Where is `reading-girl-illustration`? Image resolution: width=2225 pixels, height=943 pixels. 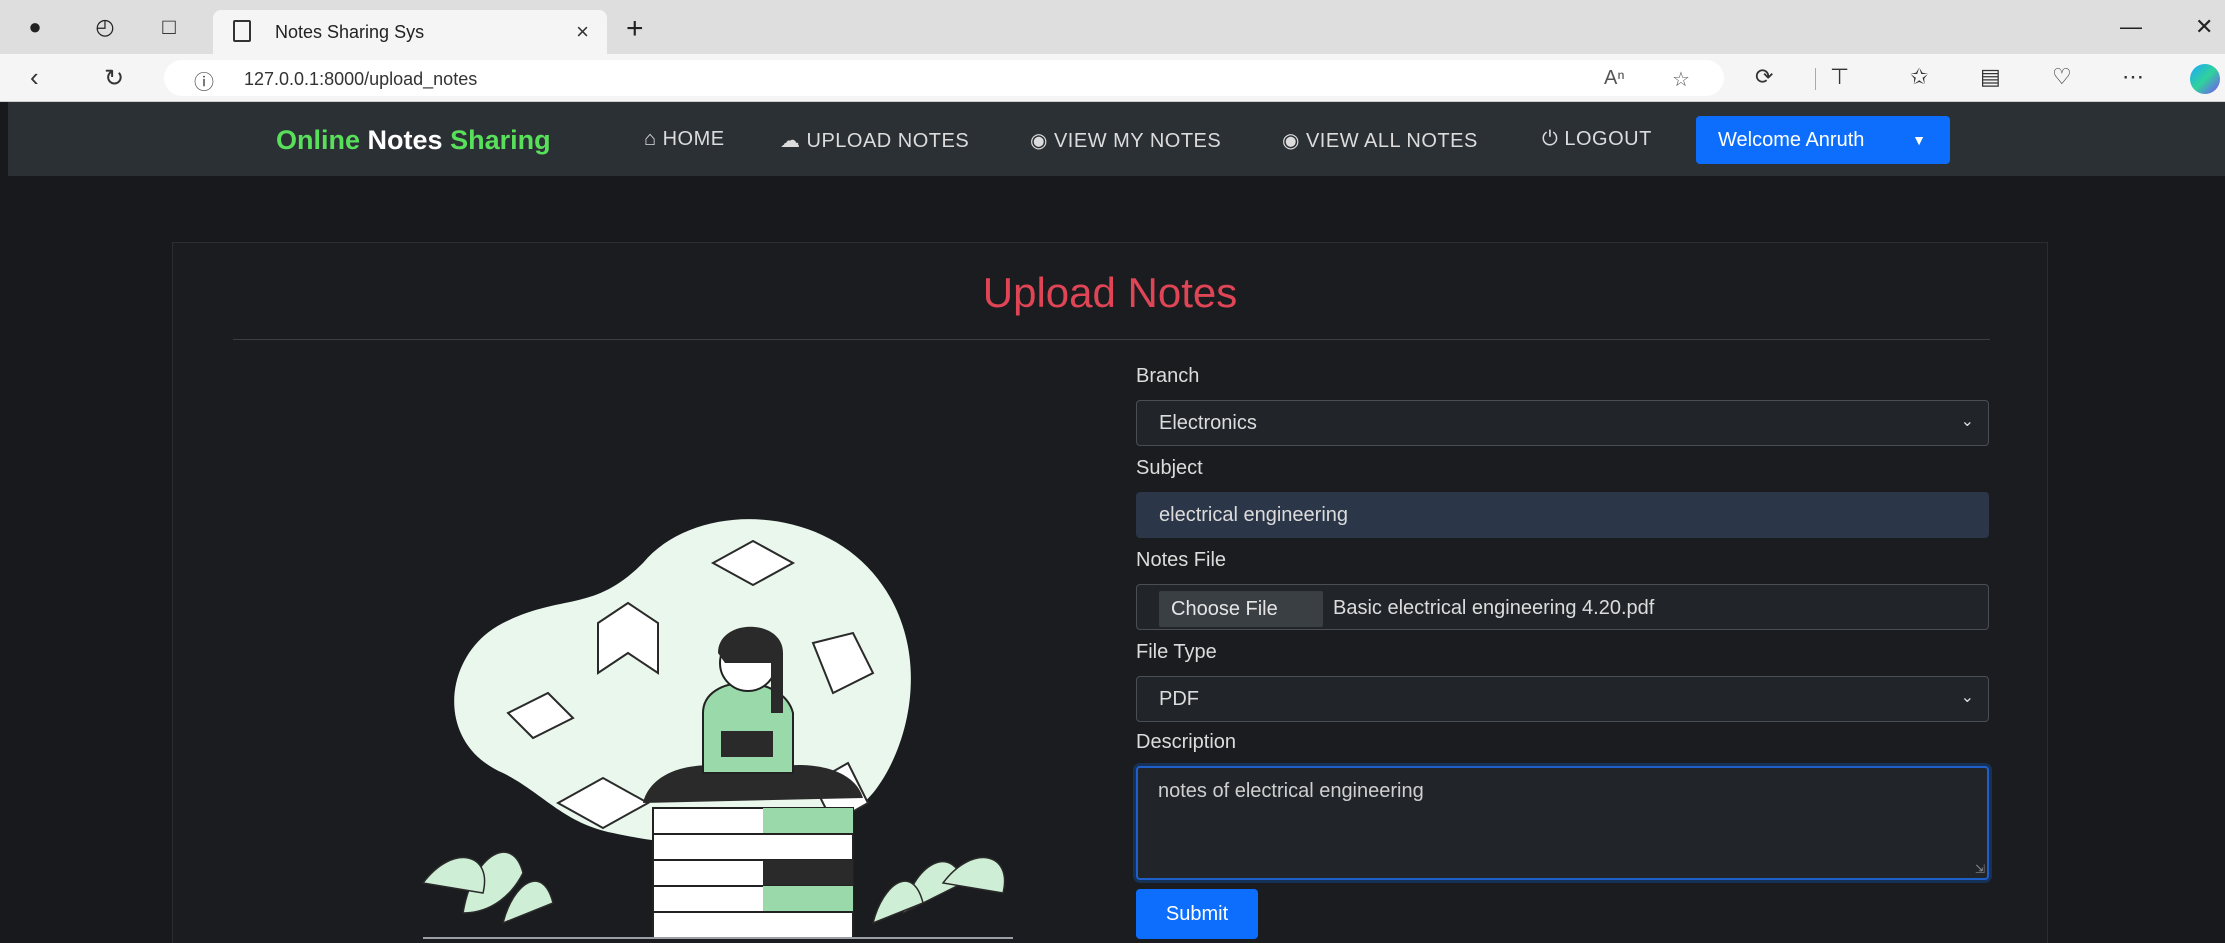 reading-girl-illustration is located at coordinates (717, 729).